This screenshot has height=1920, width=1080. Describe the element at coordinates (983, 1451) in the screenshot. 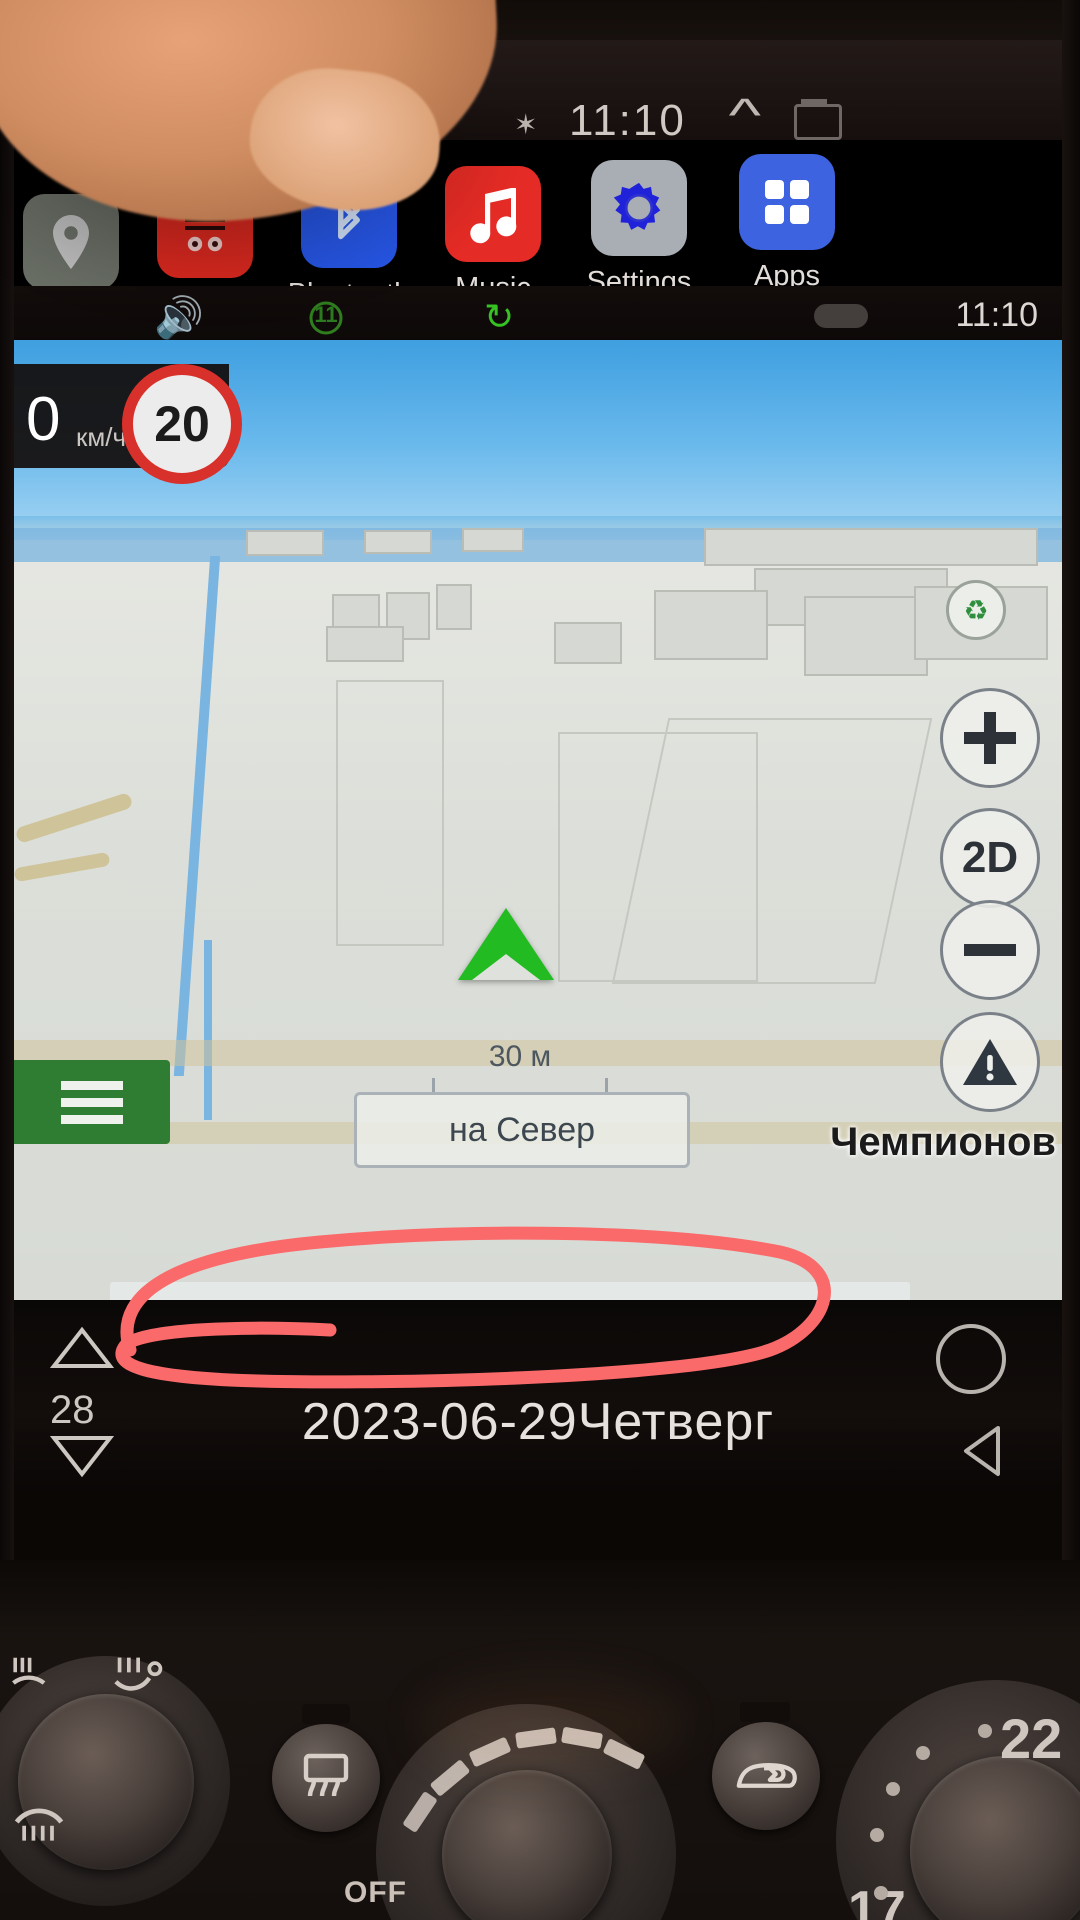

I see `back-button` at that location.